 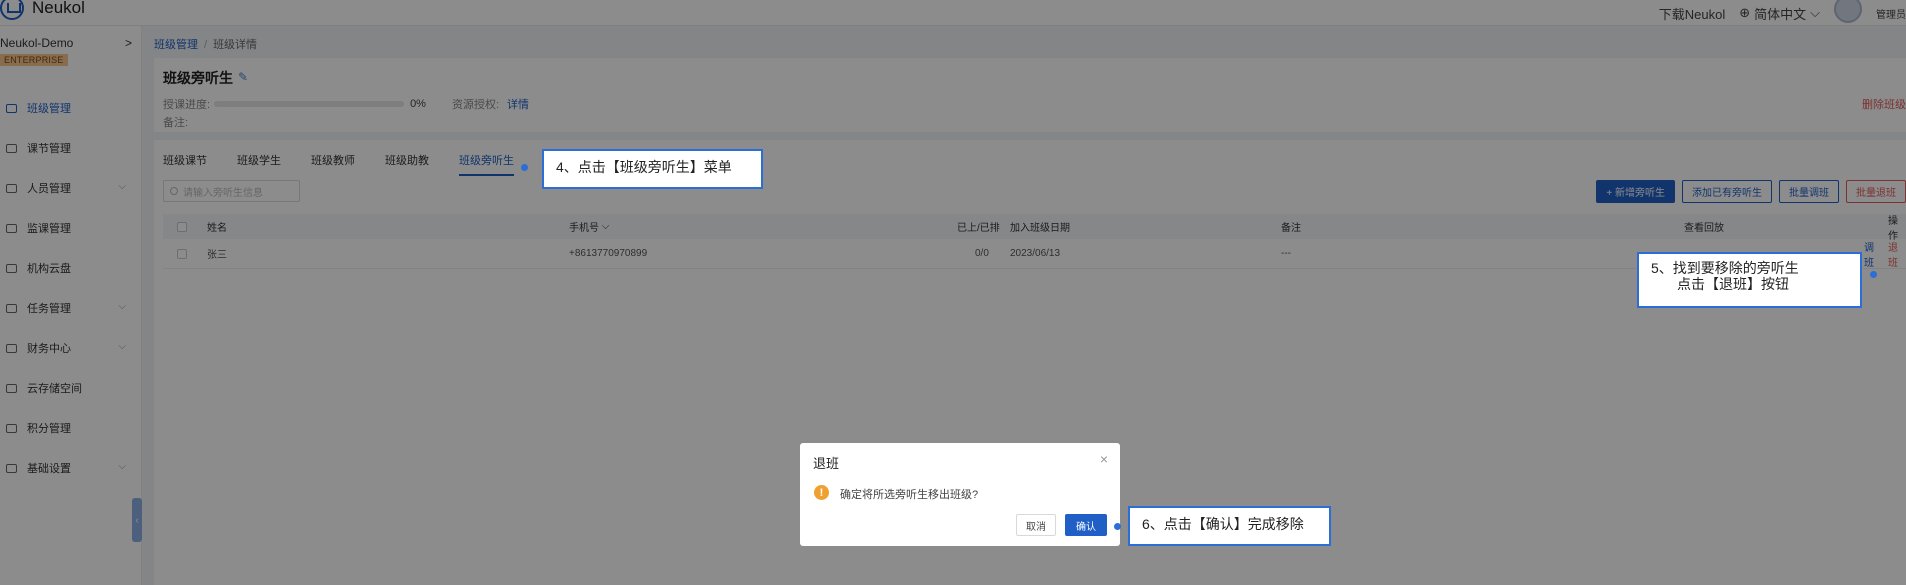 What do you see at coordinates (909, 495) in the screenshot?
I see `dialog-message: 确定将所选旁听生移出班级?` at bounding box center [909, 495].